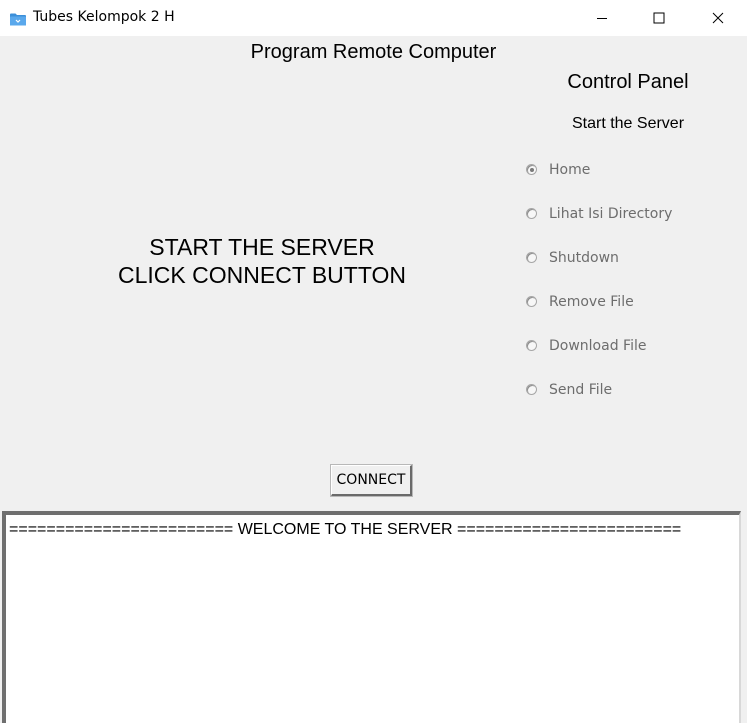 This screenshot has width=747, height=723. What do you see at coordinates (262, 275) in the screenshot?
I see `instruction-line-2: CLICK CONNECT BUTTON` at bounding box center [262, 275].